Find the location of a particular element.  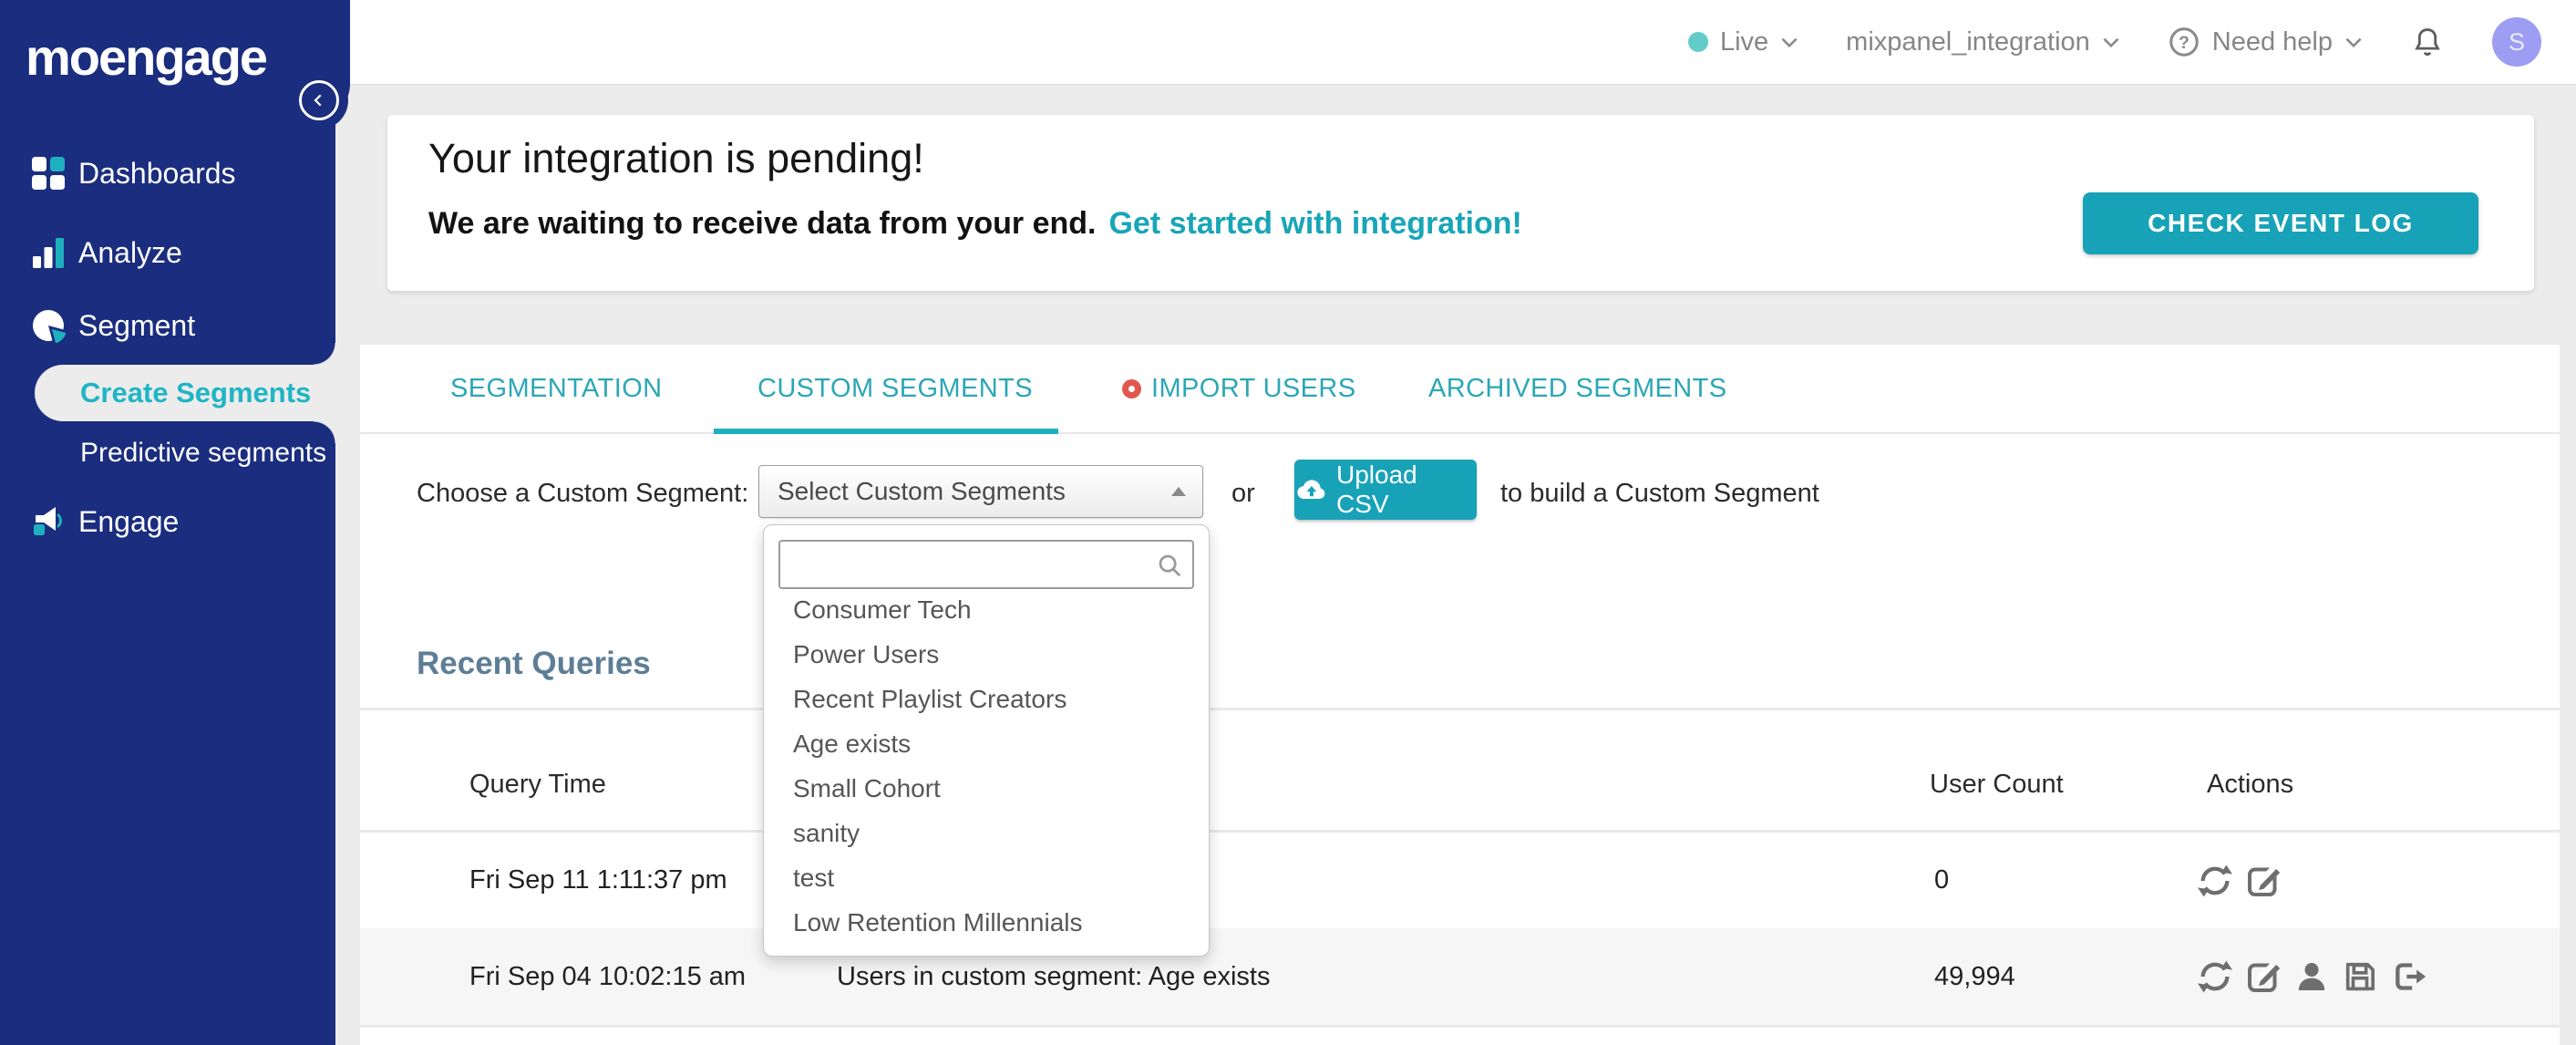

top-header-bar: Live mixpanel_integration ? Need help S is located at coordinates (1288, 43).